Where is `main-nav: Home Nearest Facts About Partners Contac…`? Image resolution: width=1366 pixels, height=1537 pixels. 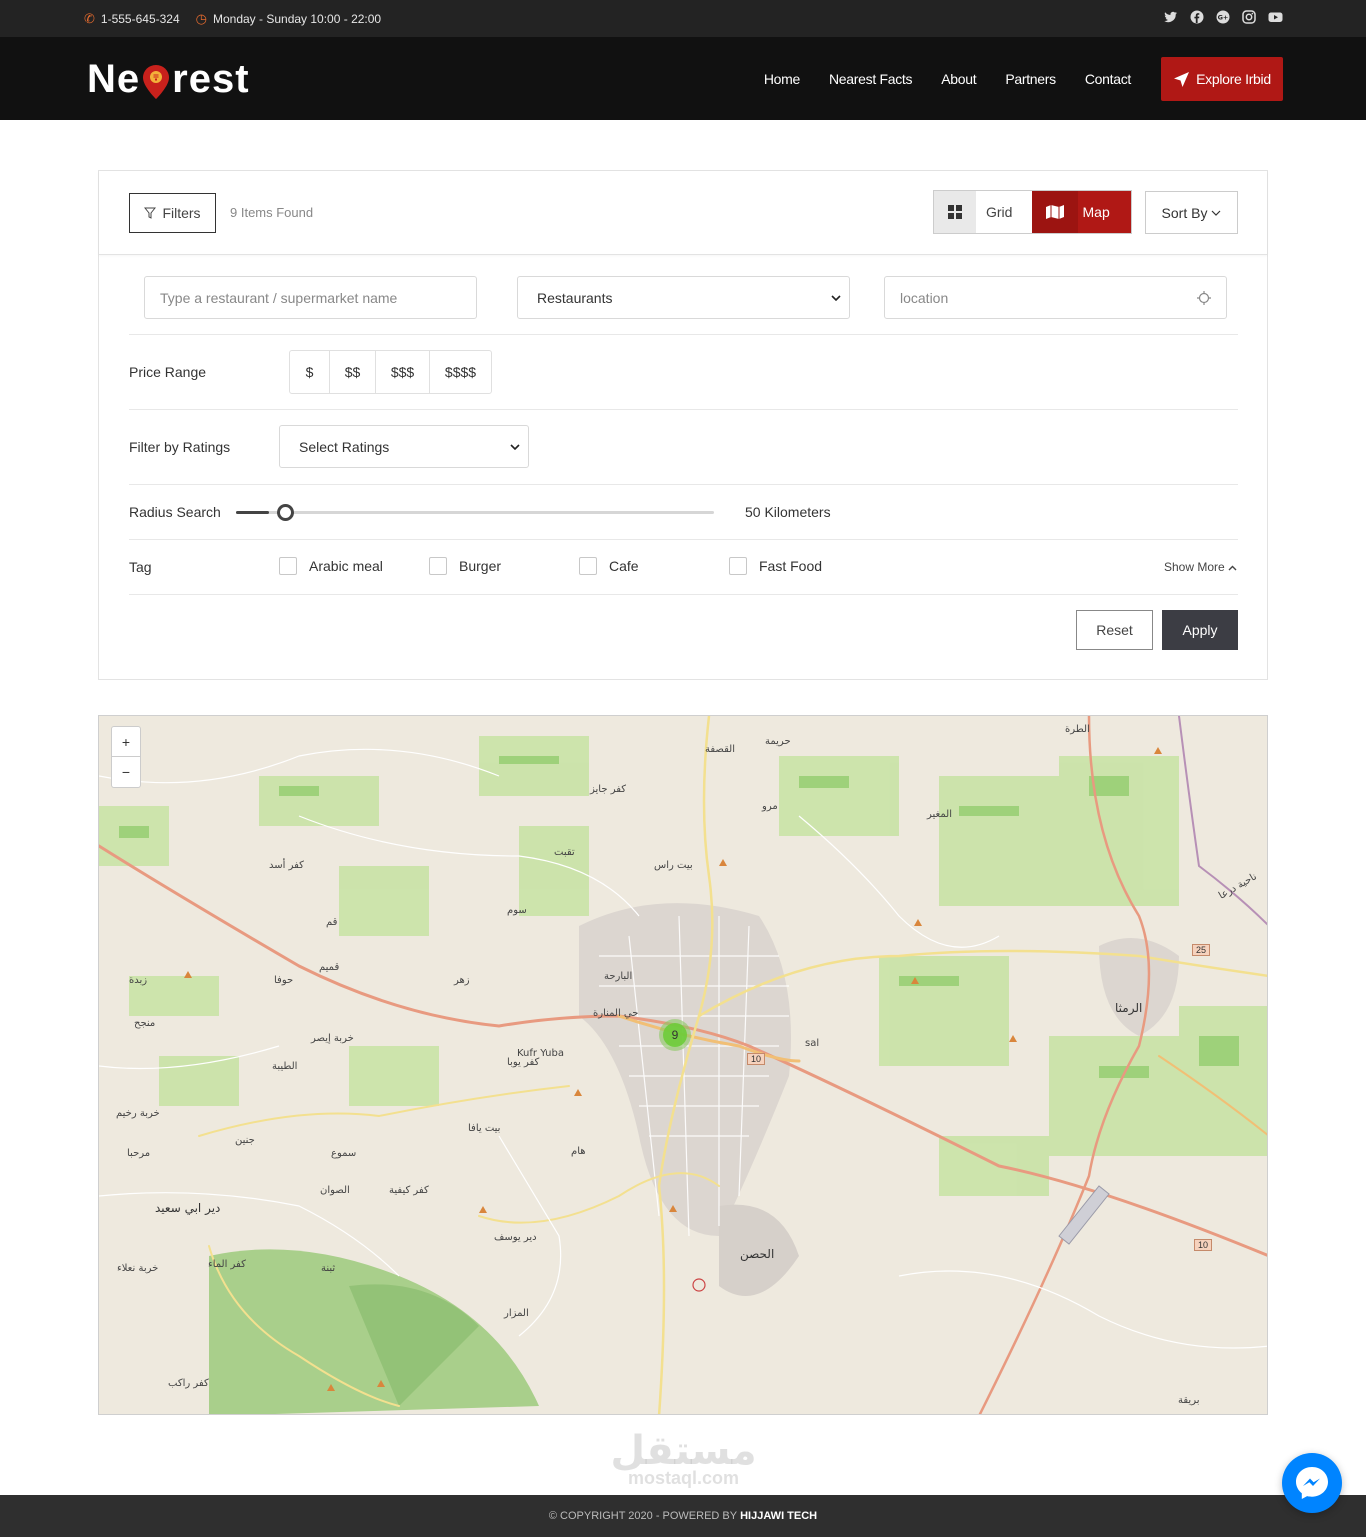 main-nav: Home Nearest Facts About Partners Contac… is located at coordinates (1009, 79).